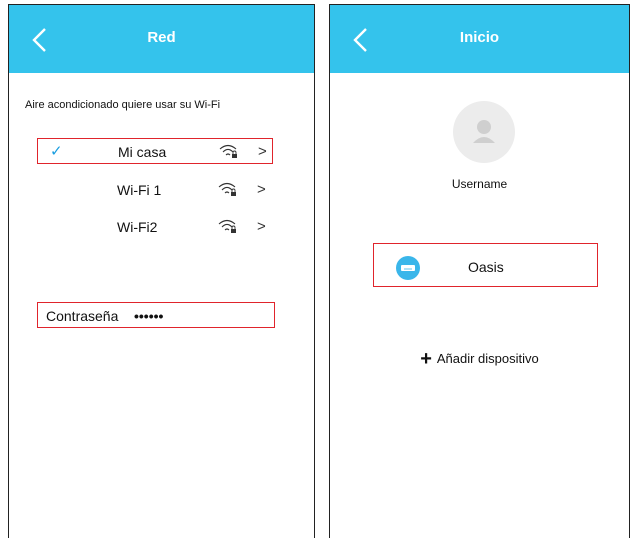 This screenshot has height=538, width=633. What do you see at coordinates (408, 268) in the screenshot?
I see `air-conditioner-icon` at bounding box center [408, 268].